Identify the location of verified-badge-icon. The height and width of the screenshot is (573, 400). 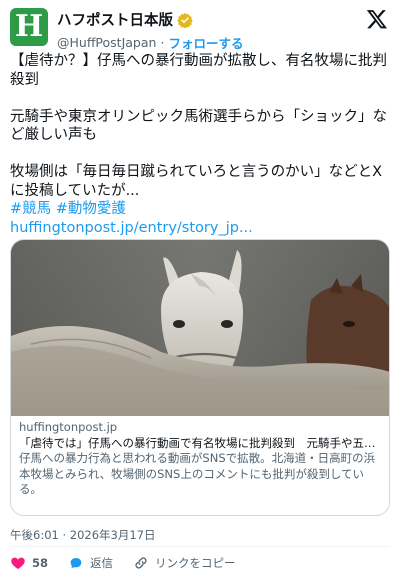
(185, 20).